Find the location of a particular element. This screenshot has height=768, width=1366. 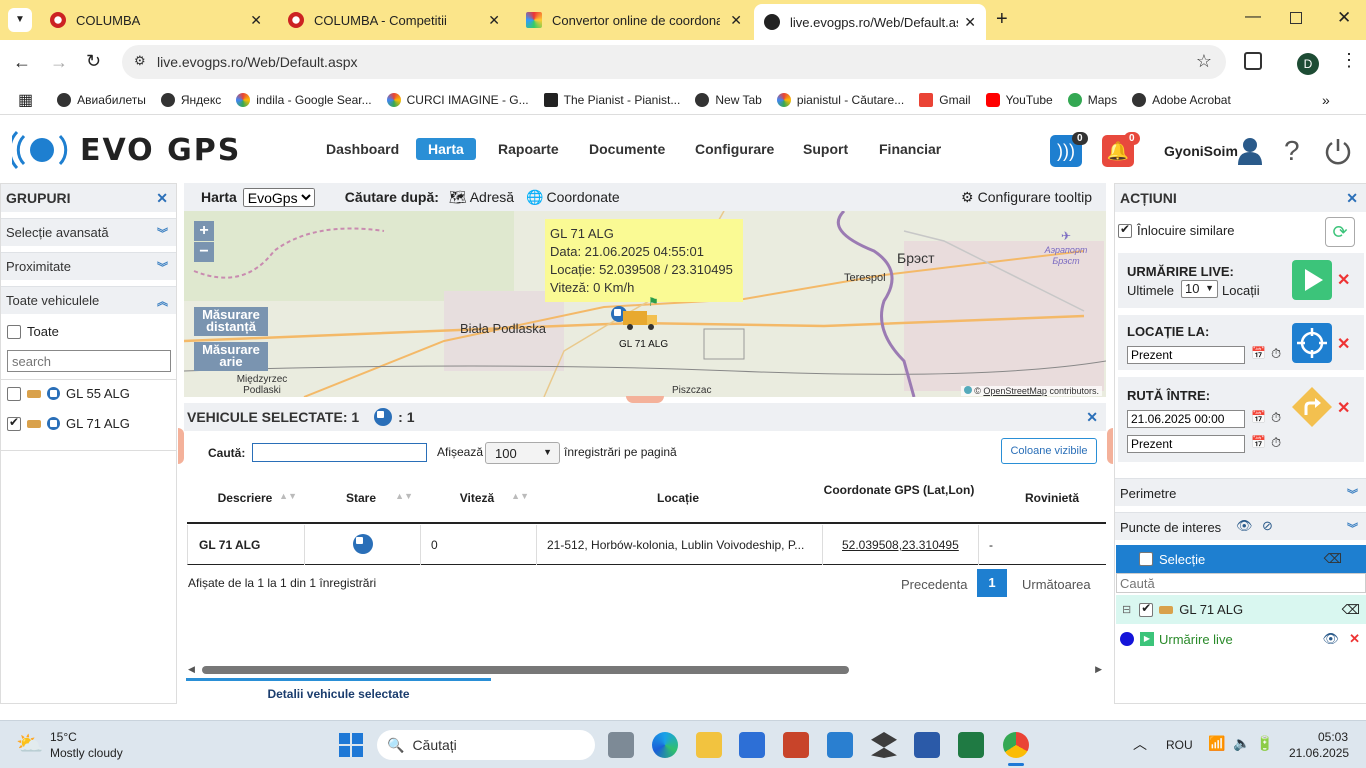

forward-button: → is located at coordinates (59, 62).